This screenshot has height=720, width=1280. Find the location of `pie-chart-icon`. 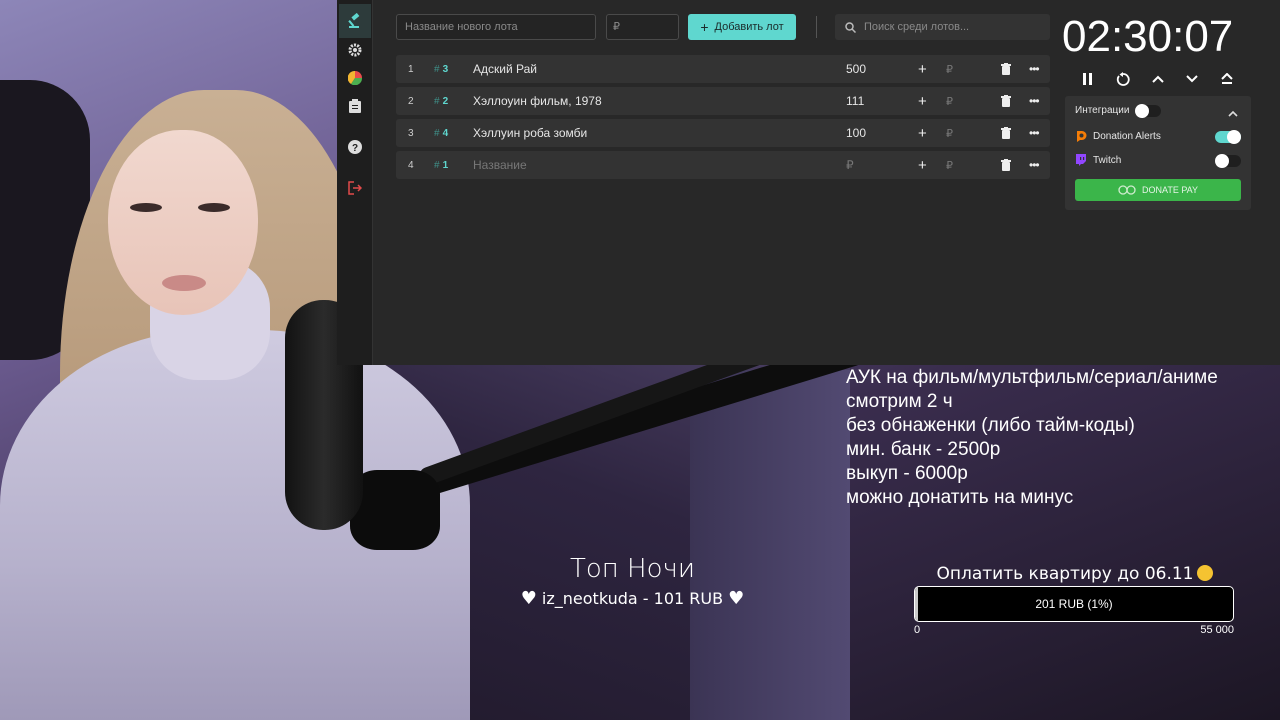

pie-chart-icon is located at coordinates (355, 78).